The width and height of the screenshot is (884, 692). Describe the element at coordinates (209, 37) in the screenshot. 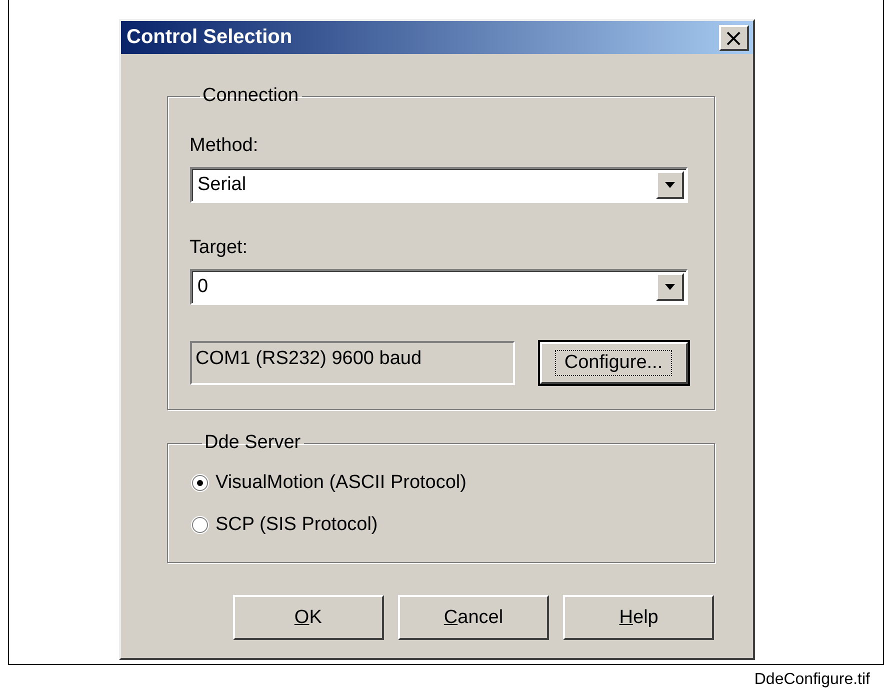

I see `window-title: Control Selection` at that location.